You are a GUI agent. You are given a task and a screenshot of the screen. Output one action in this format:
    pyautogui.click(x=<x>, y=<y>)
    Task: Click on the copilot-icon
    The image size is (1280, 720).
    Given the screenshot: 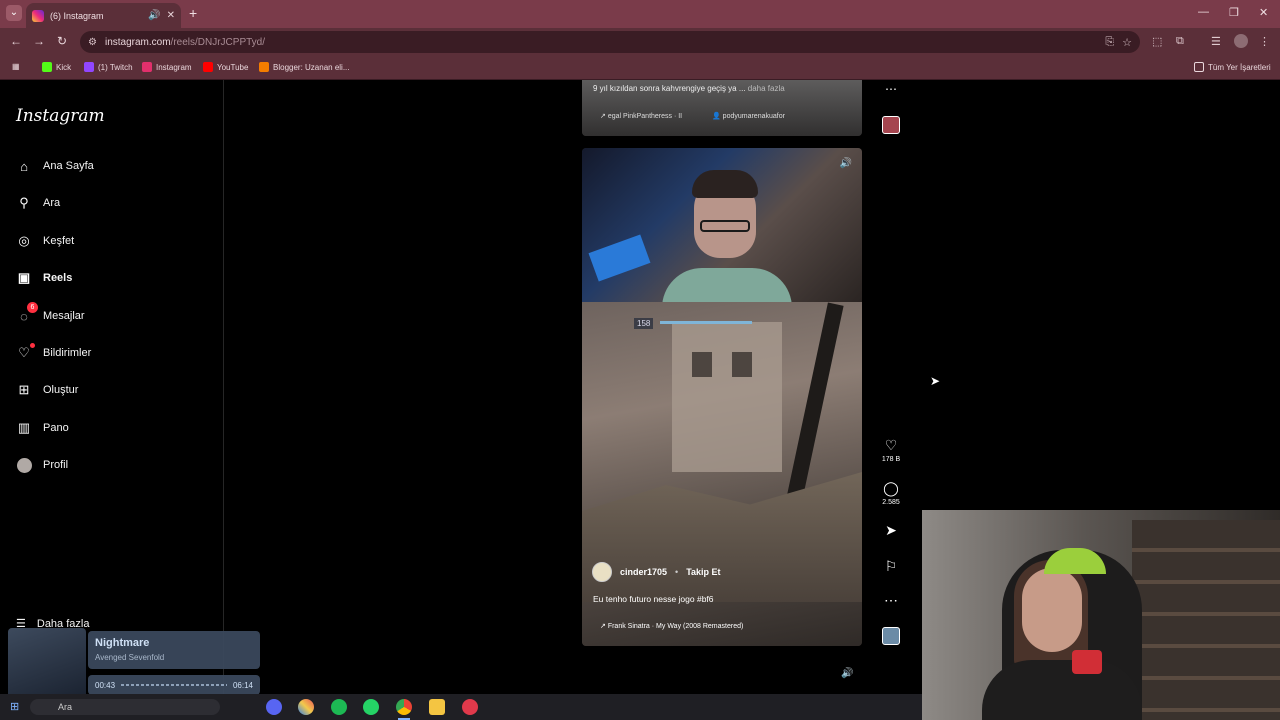 What is the action you would take?
    pyautogui.click(x=306, y=707)
    